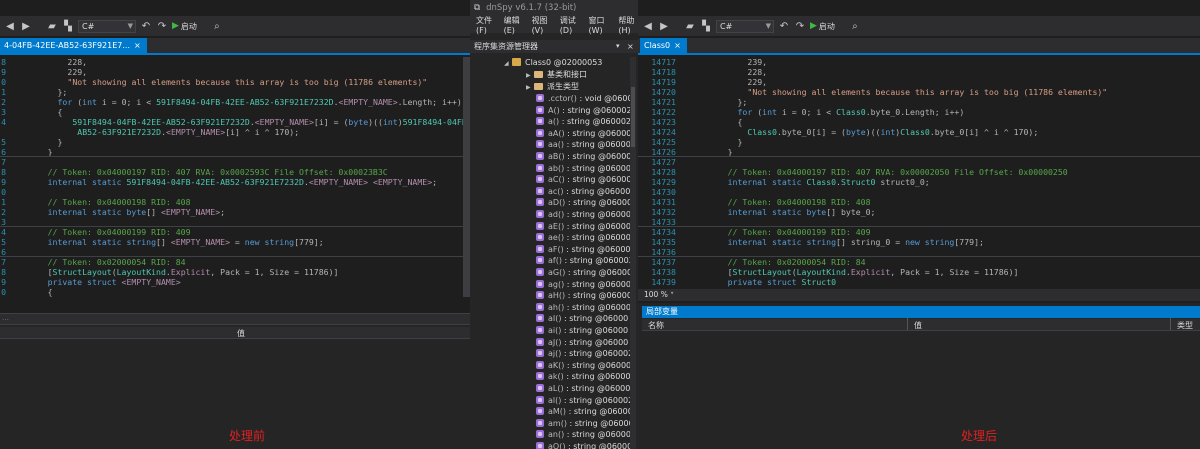  Describe the element at coordinates (583, 215) in the screenshot. I see `tree-member-item: ad() : string @06000` at that location.